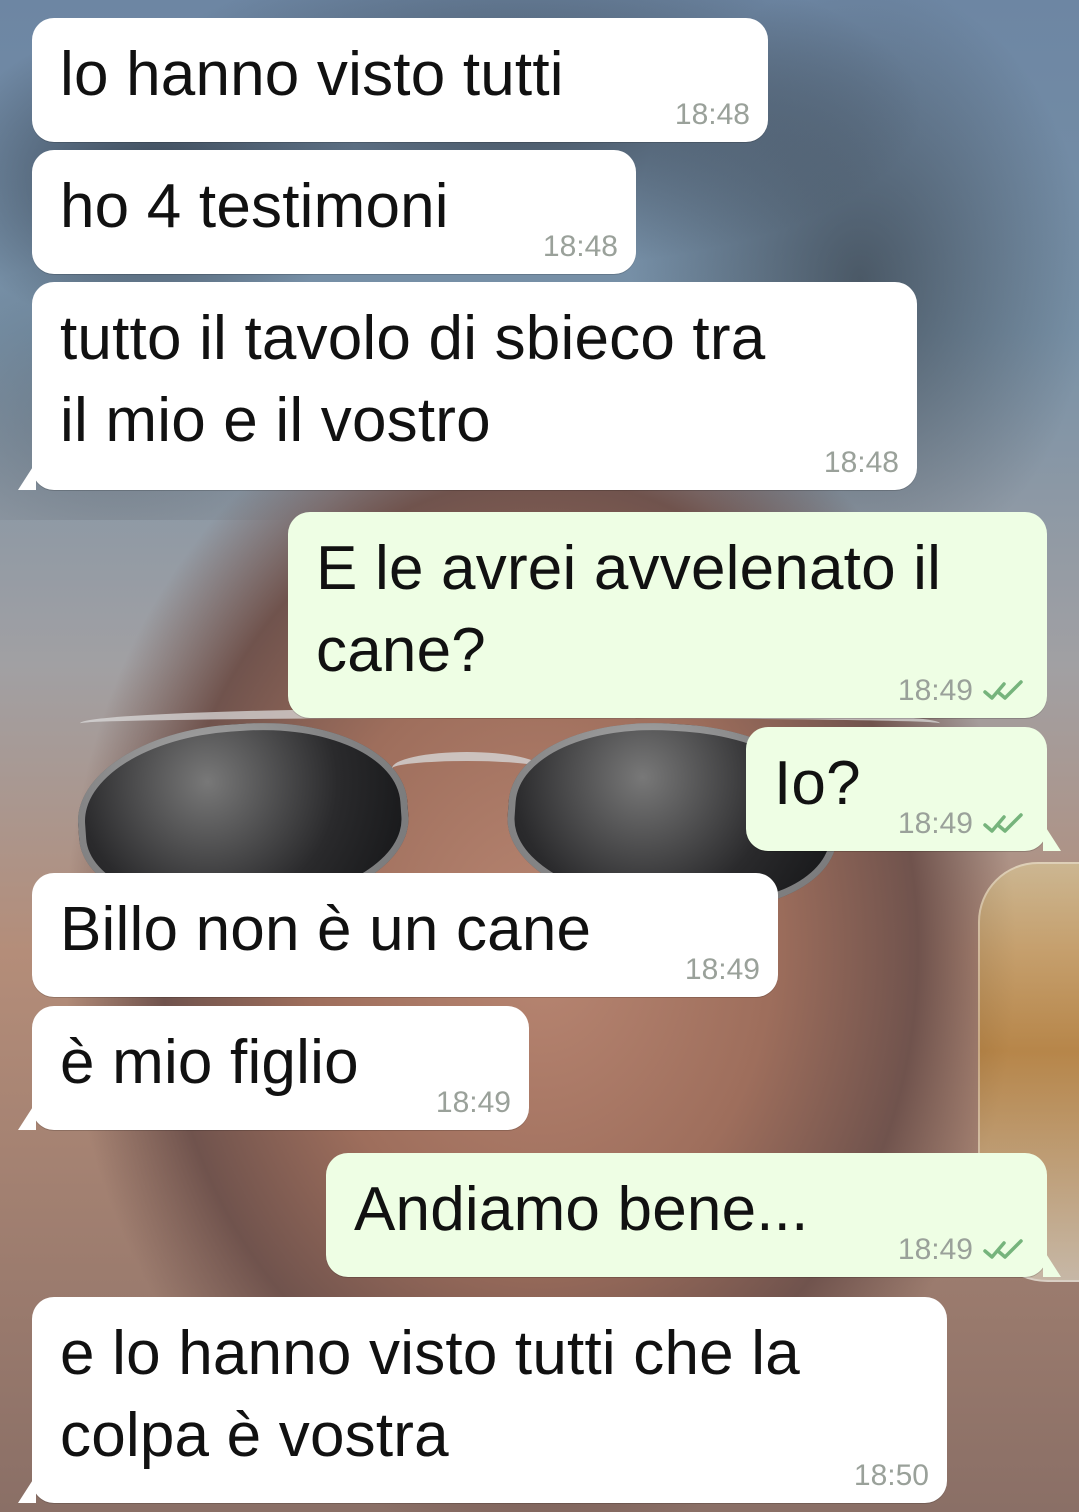 The height and width of the screenshot is (1512, 1079). What do you see at coordinates (817, 783) in the screenshot?
I see `message-text: Io?` at bounding box center [817, 783].